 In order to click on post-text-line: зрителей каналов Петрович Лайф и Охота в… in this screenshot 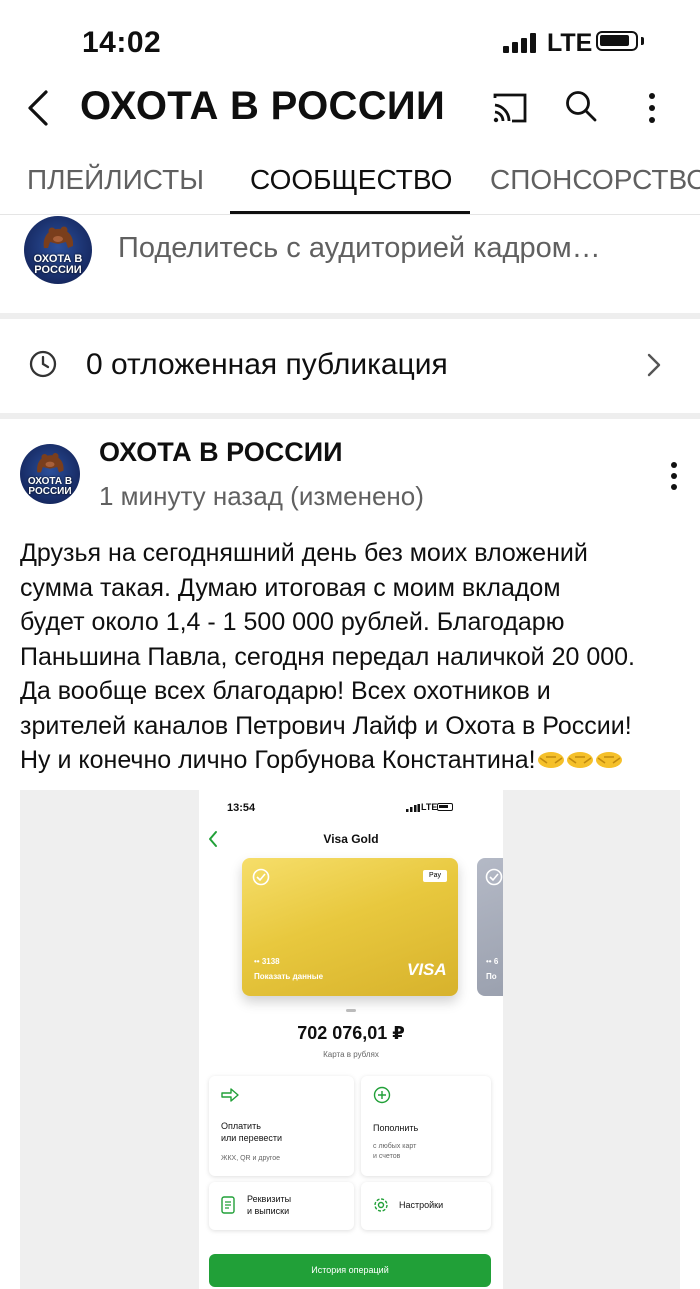, I will do `click(326, 725)`.